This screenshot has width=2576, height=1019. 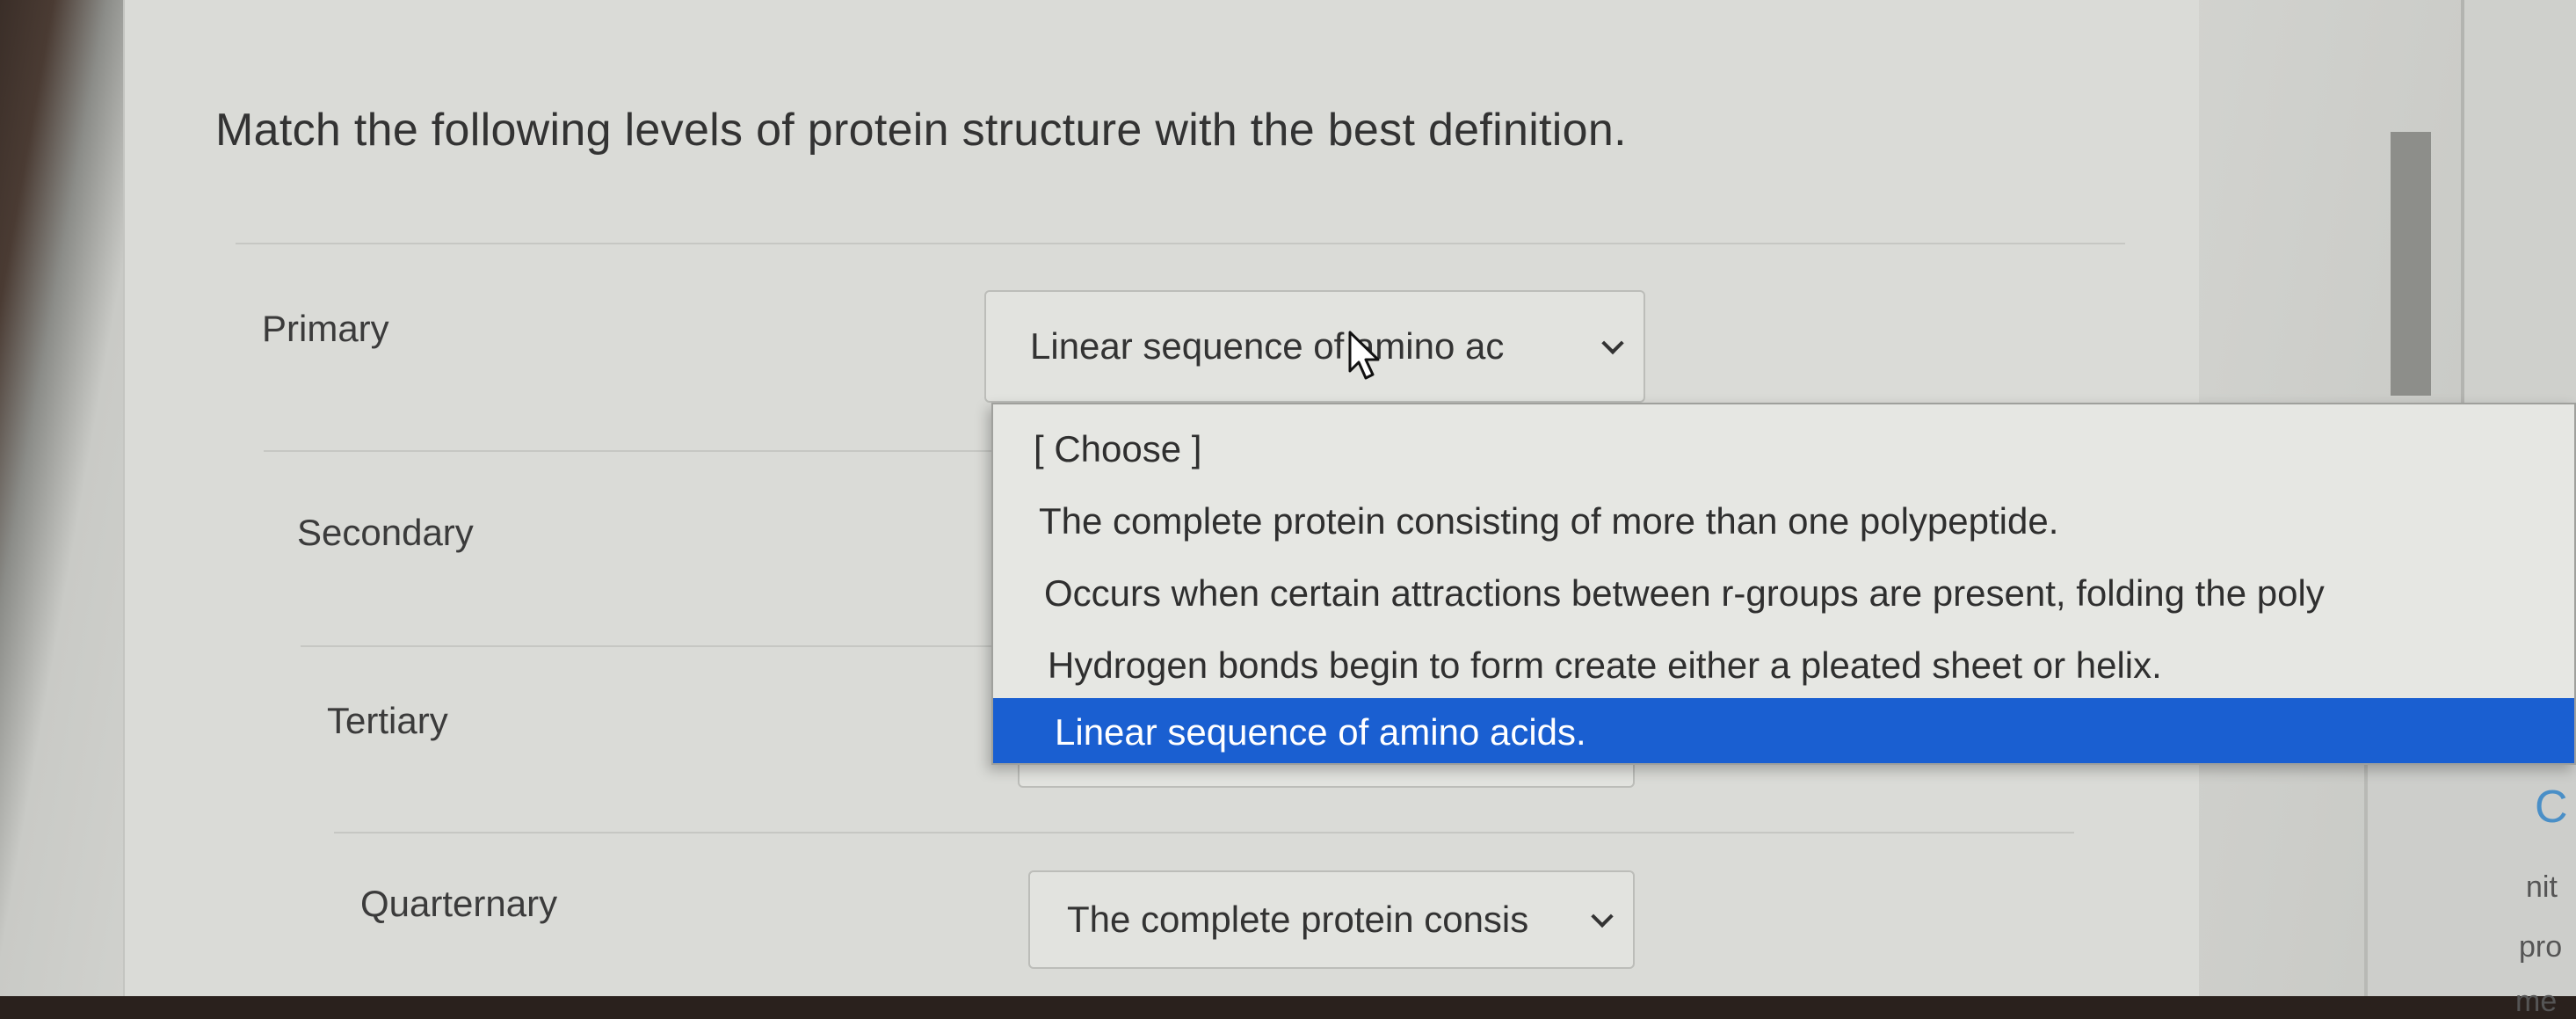 I want to click on side-fragment-c: C, so click(x=2551, y=807).